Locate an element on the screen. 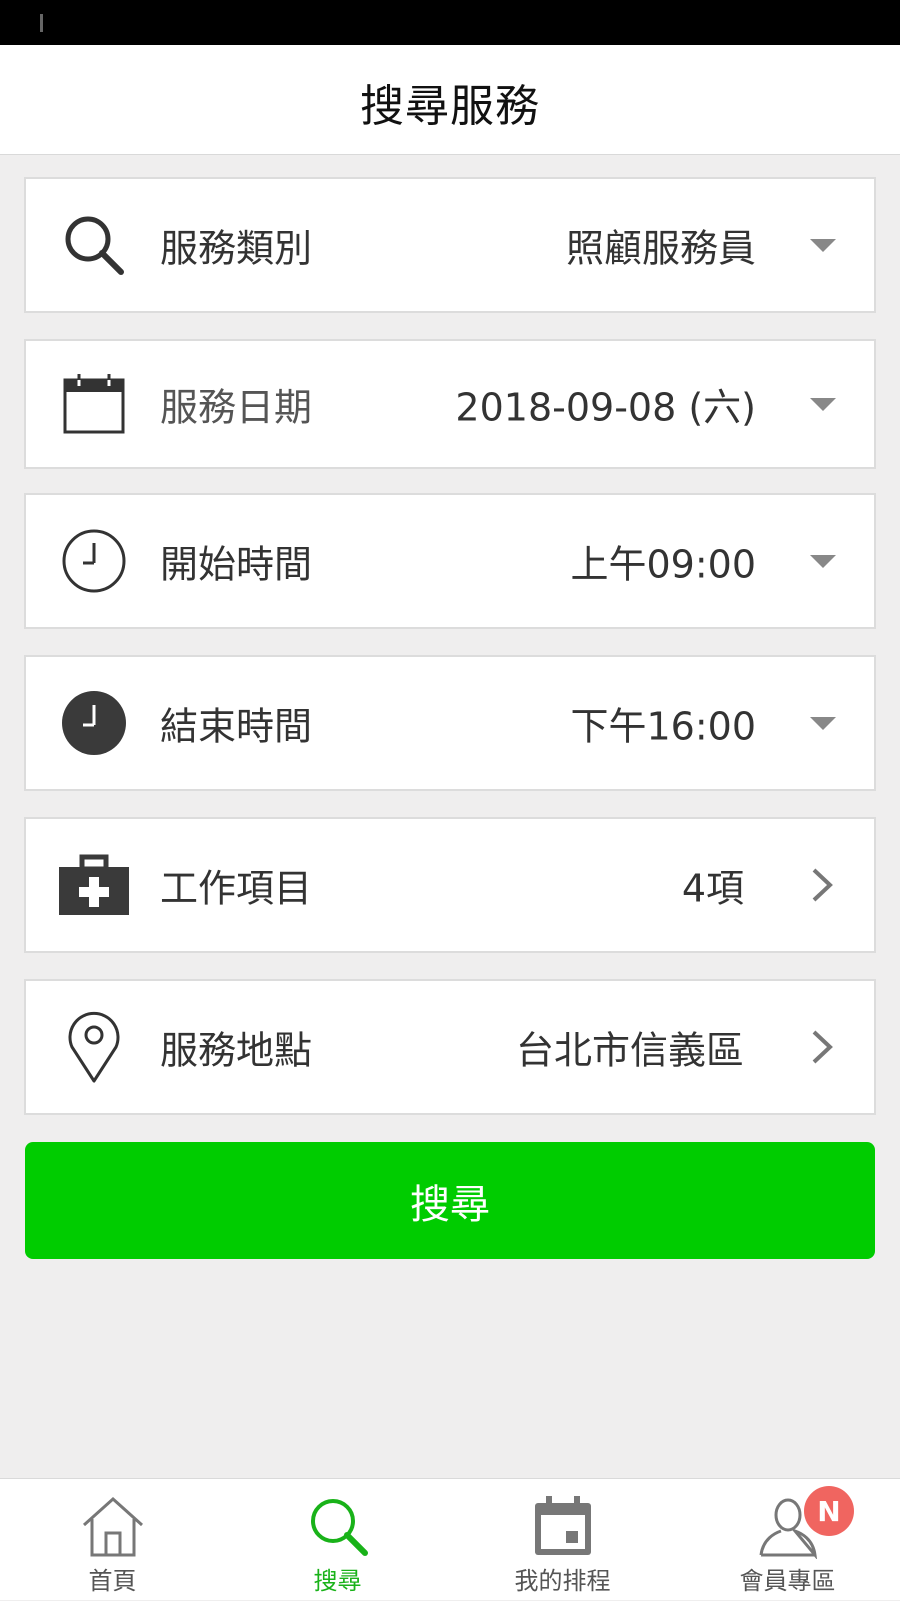  work-items-label: 工作項目 is located at coordinates (236, 888).